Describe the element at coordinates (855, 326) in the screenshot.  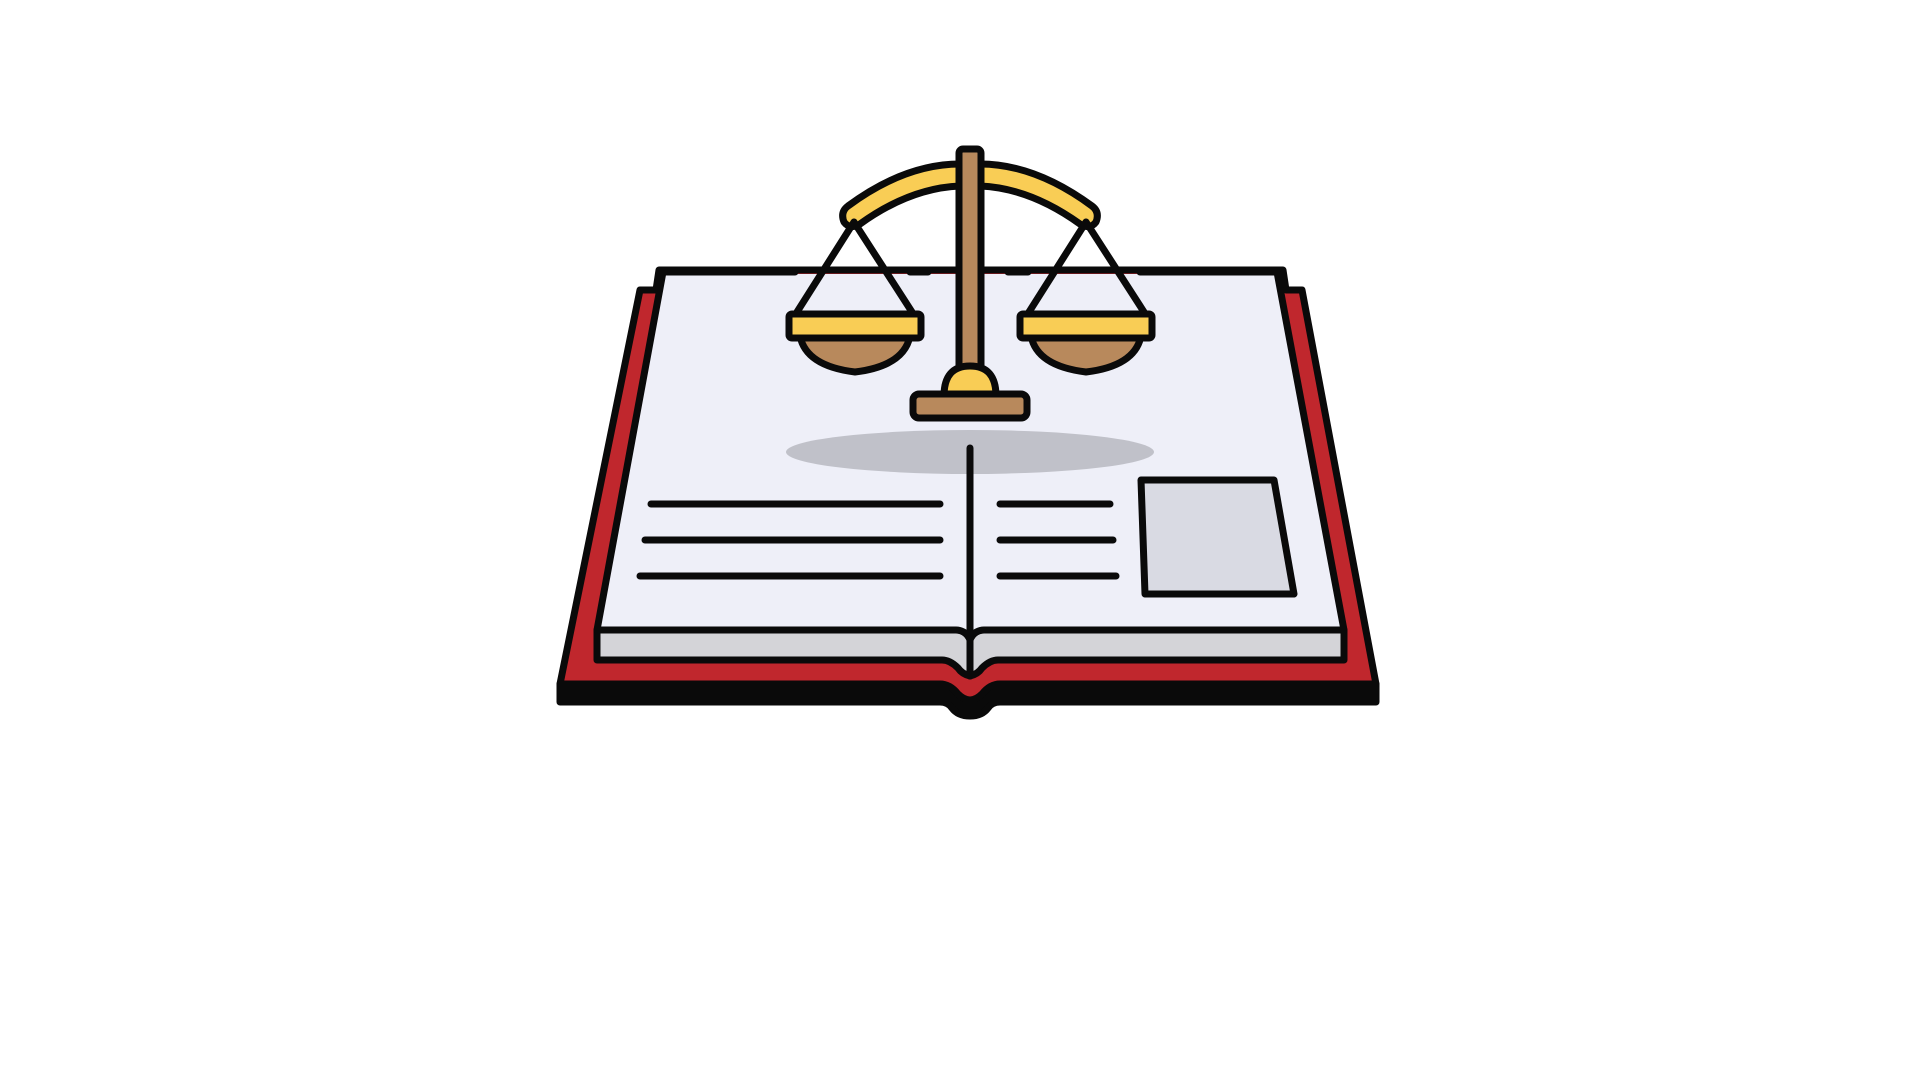
I see `left-pan-rim` at that location.